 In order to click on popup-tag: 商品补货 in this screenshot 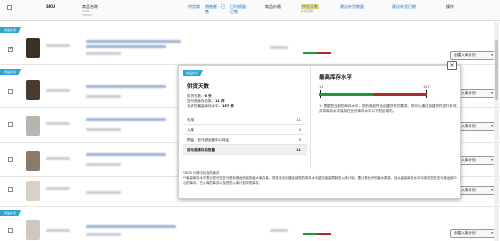, I will do `click(193, 73)`.